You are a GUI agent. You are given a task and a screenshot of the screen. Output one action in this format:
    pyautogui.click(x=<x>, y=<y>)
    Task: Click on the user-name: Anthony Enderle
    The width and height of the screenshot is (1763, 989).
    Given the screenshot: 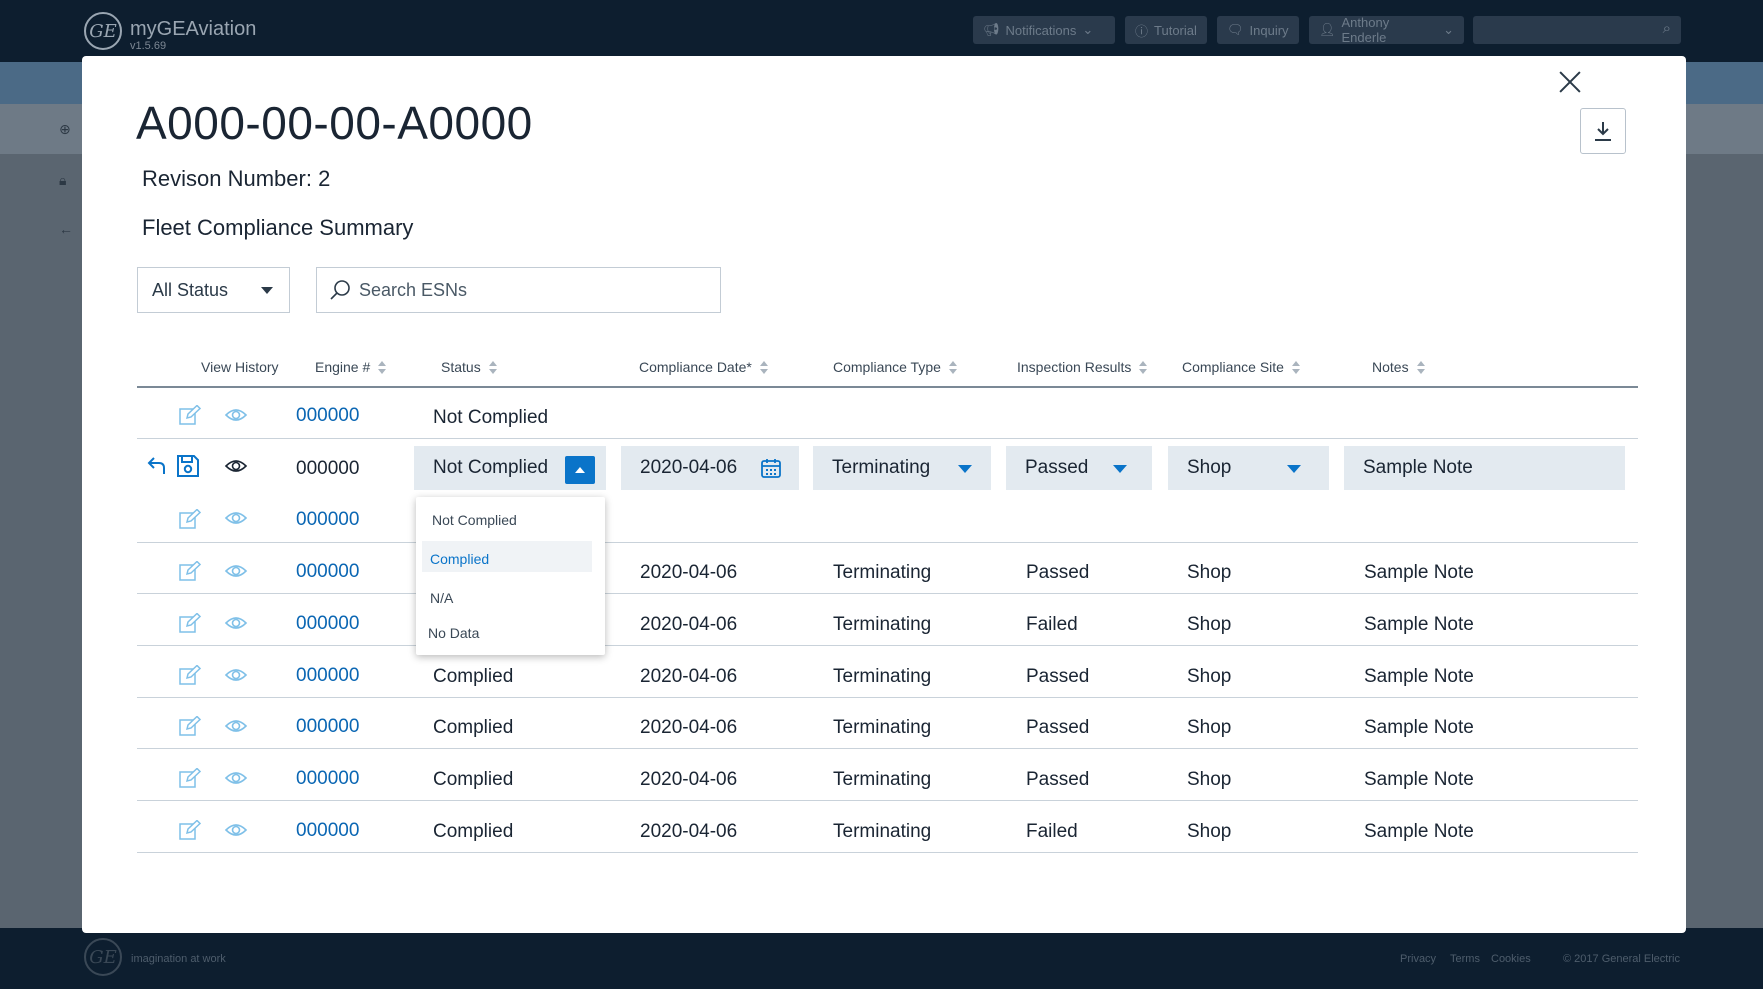 What is the action you would take?
    pyautogui.click(x=1365, y=30)
    